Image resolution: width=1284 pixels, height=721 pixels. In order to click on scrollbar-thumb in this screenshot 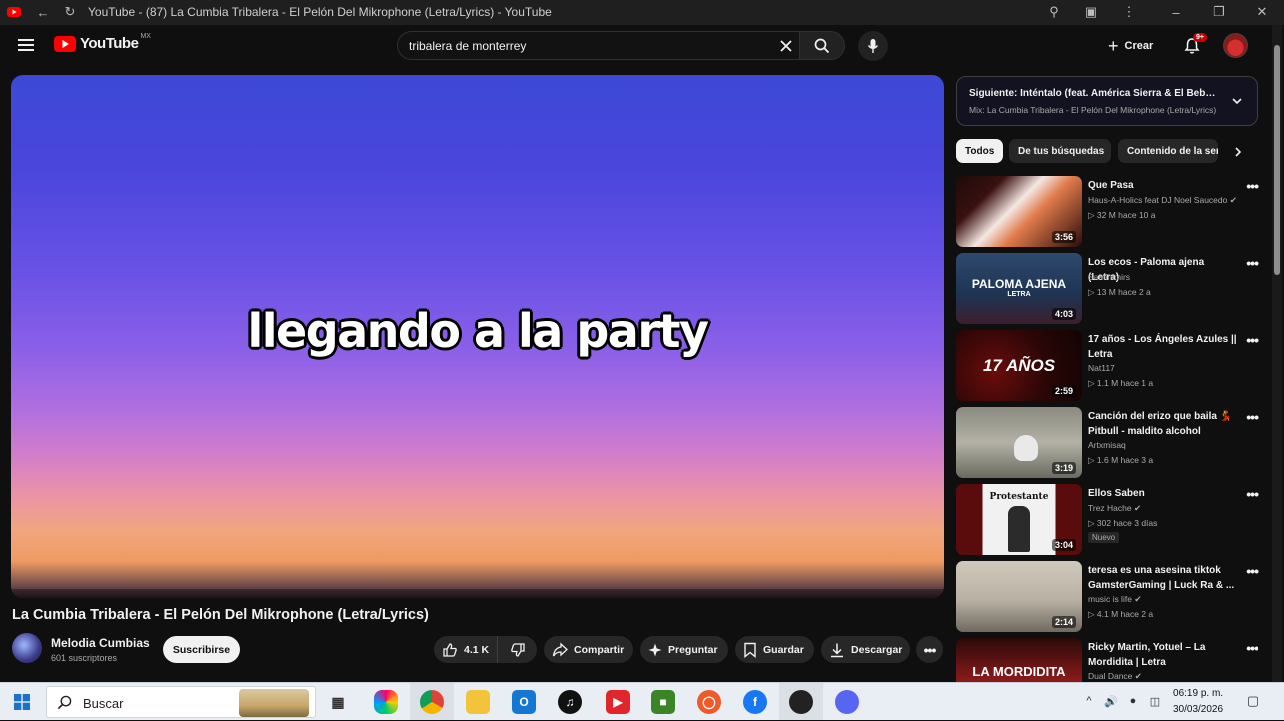, I will do `click(1277, 160)`.